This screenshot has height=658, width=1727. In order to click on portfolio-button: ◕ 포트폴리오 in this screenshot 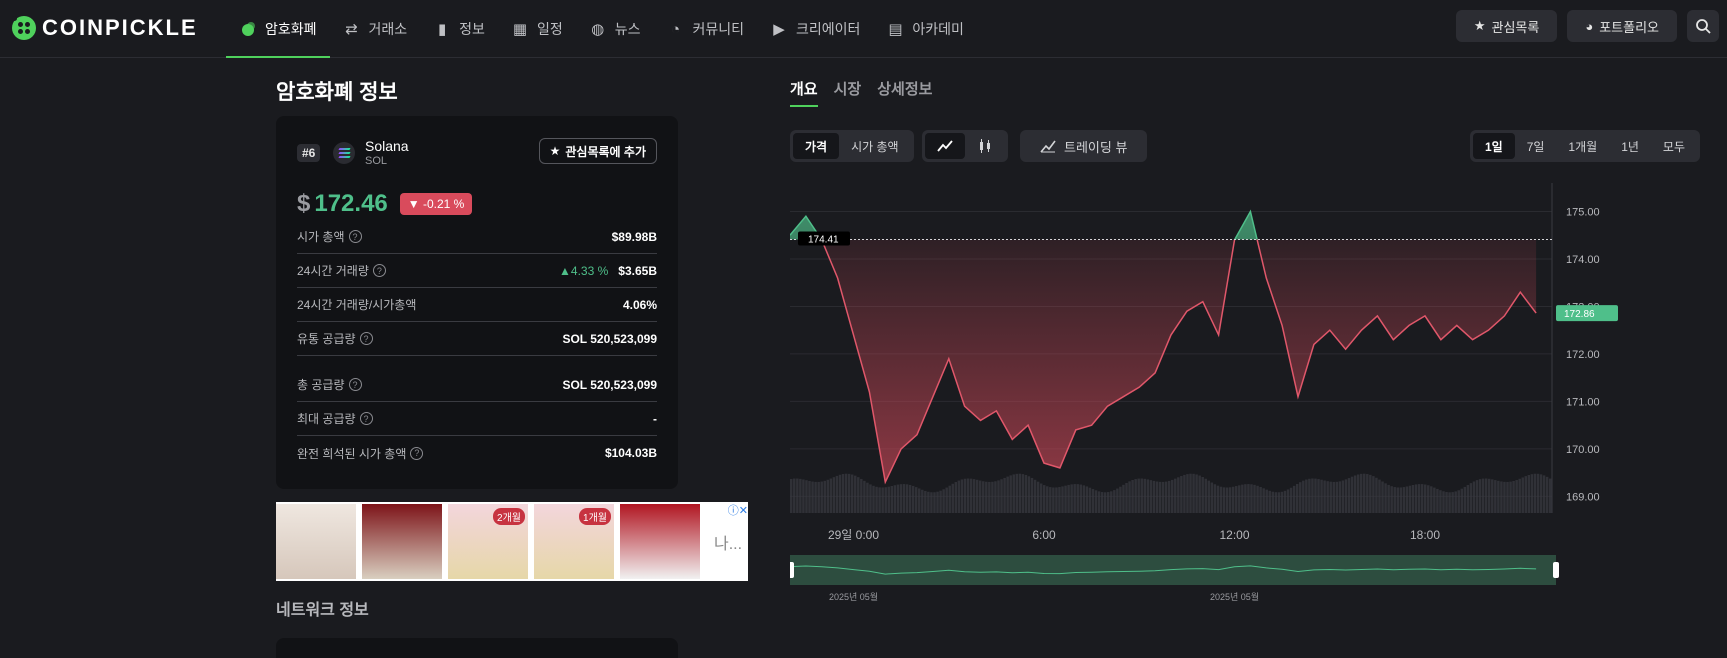, I will do `click(1622, 26)`.